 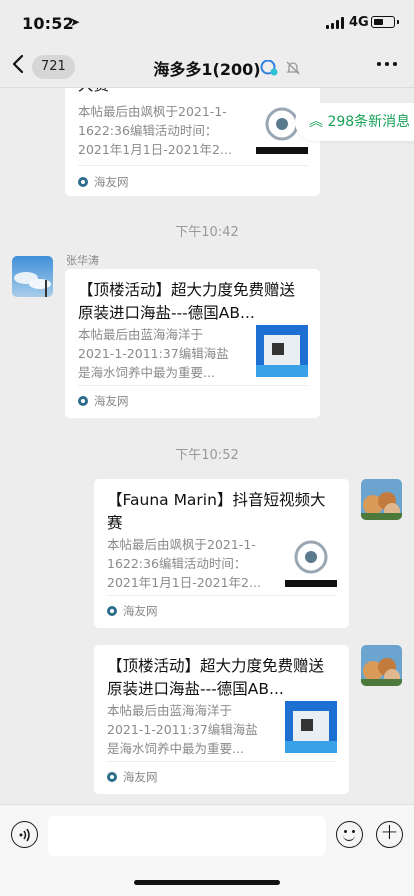 I want to click on plus-icon: +, so click(x=389, y=832).